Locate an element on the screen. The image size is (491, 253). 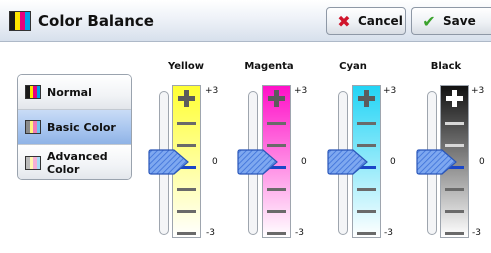
color-mode-list: Normal Basic Color Advanced Color is located at coordinates (74, 127).